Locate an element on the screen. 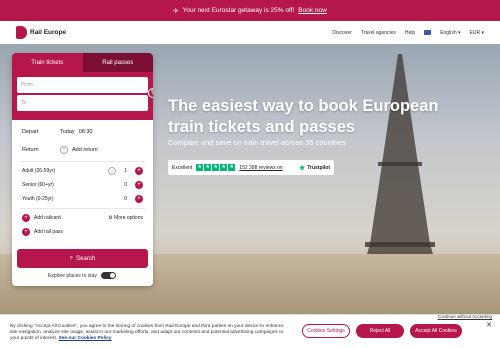 The image size is (500, 348). add-rail-pass-link: Add rail pass is located at coordinates (48, 232).